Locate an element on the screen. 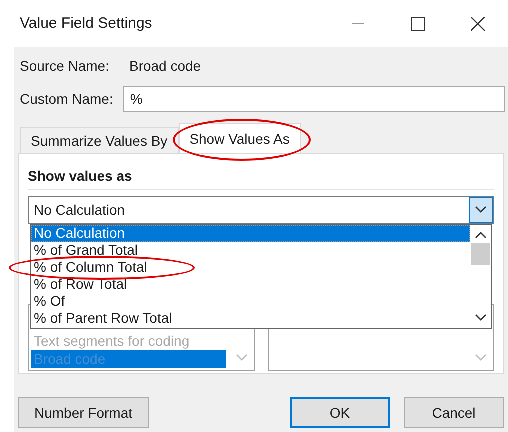  dialog-button: OK is located at coordinates (340, 412).